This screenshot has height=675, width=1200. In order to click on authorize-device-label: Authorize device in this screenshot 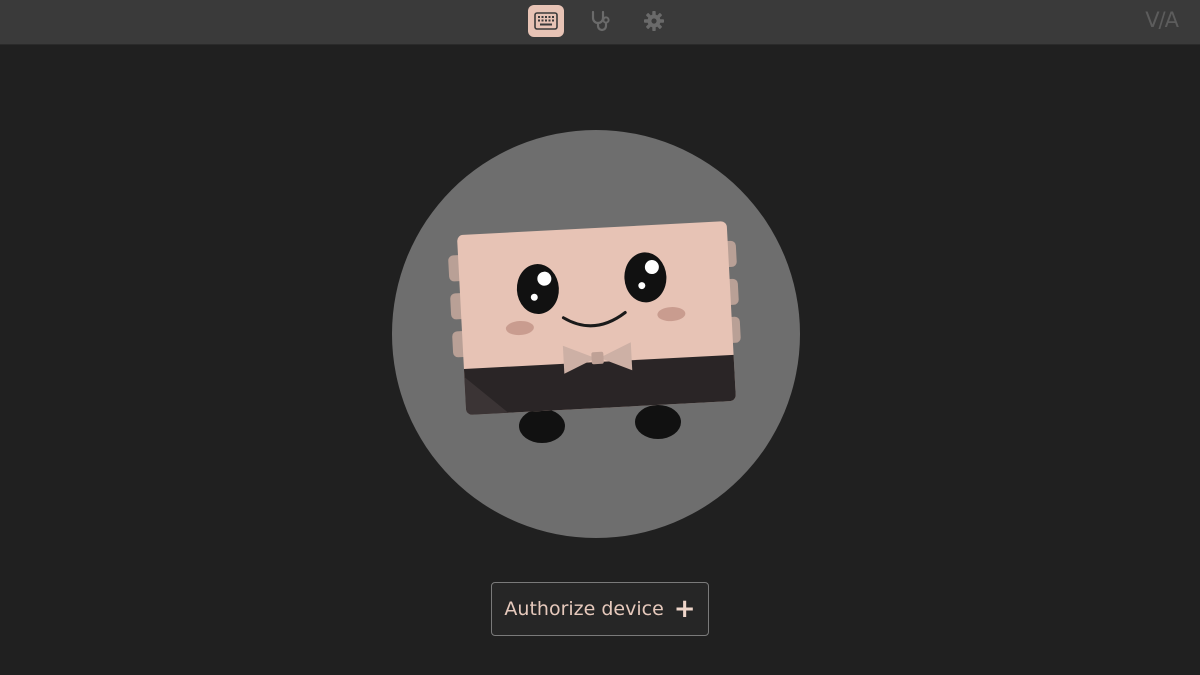, I will do `click(584, 609)`.